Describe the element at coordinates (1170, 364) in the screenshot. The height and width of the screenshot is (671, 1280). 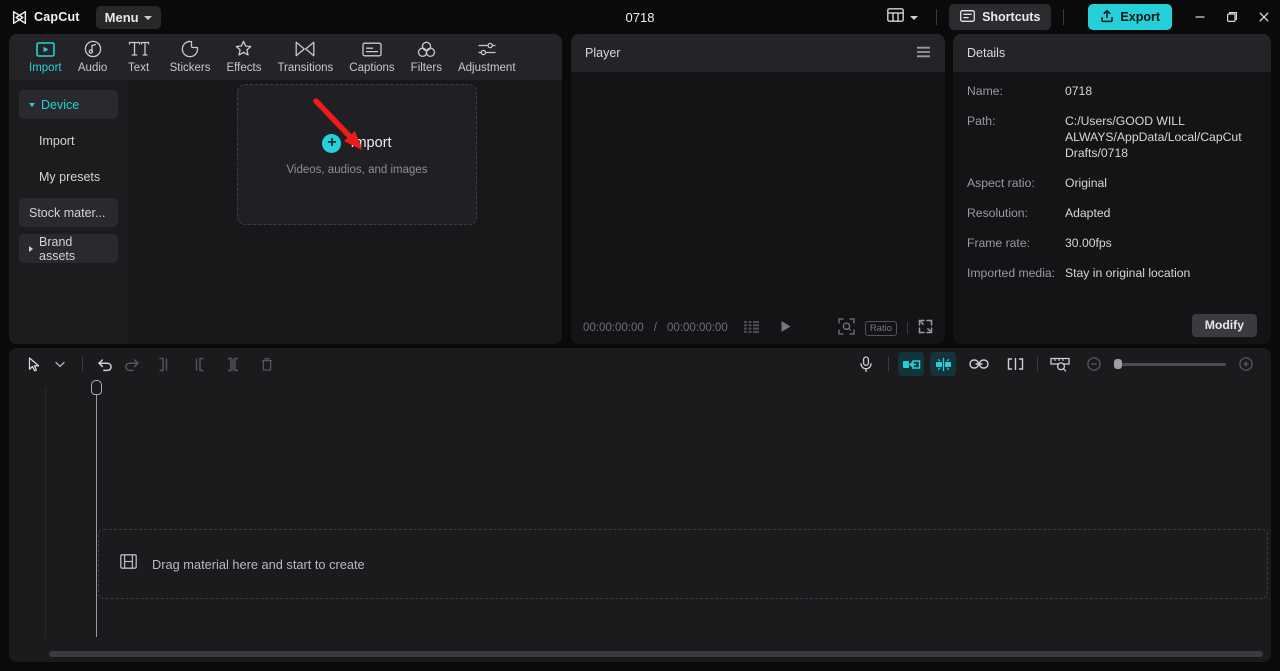
I see `zoom-slider` at that location.